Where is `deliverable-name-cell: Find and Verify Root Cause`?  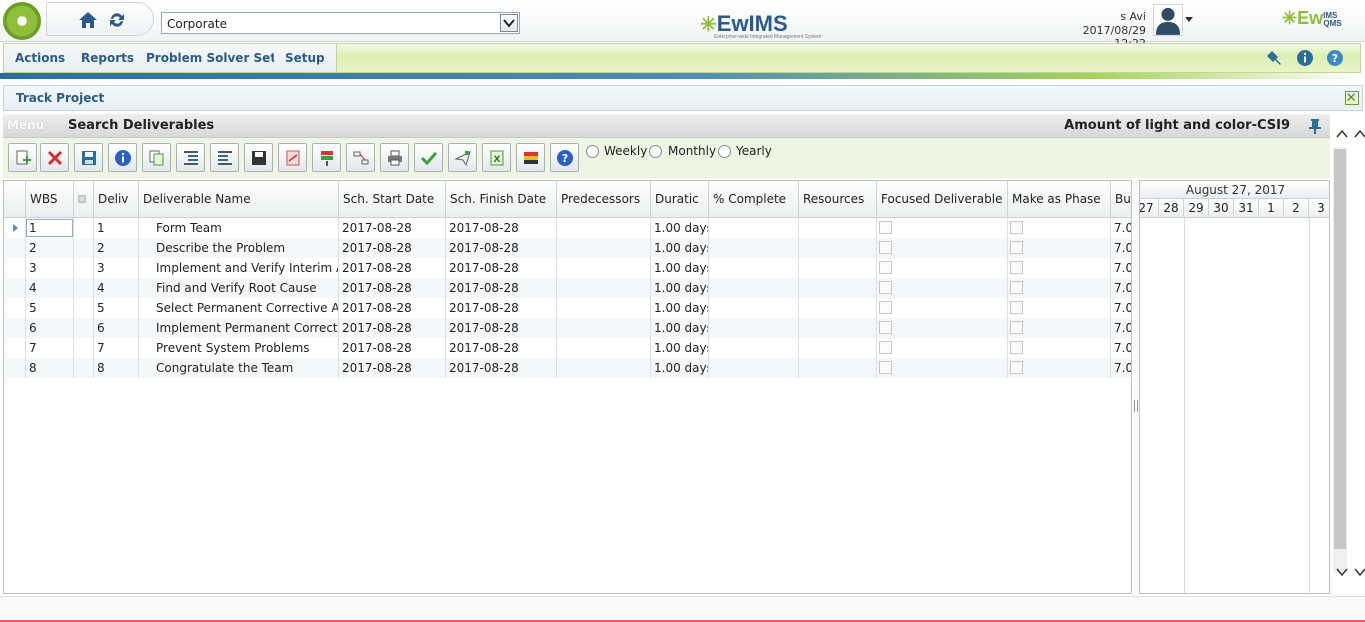 deliverable-name-cell: Find and Verify Root Cause is located at coordinates (239, 288).